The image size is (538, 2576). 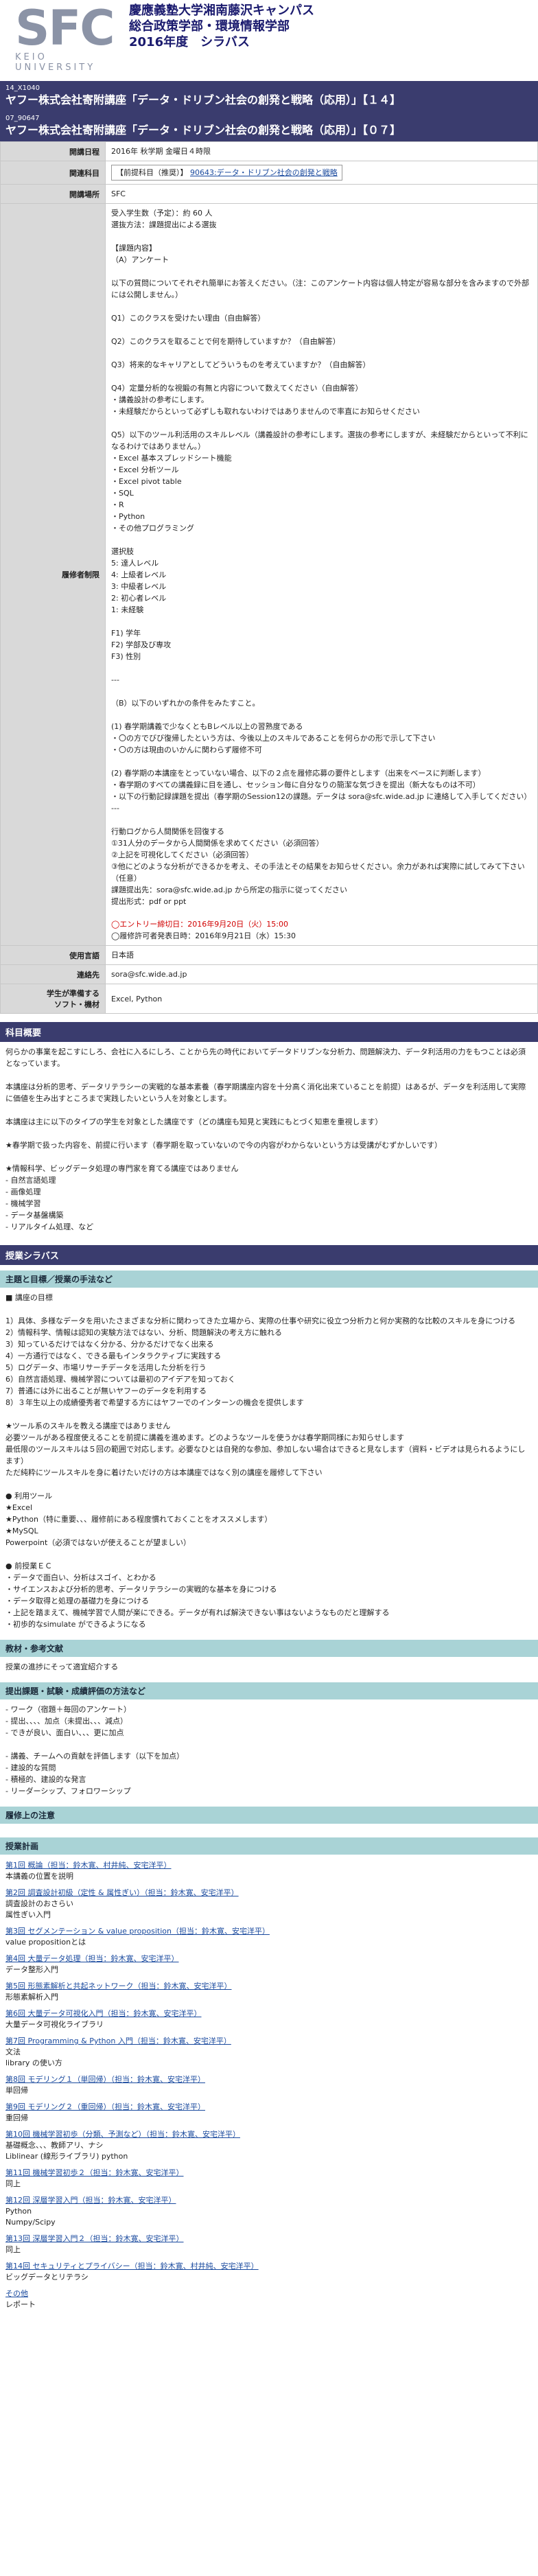 I want to click on plan-item-desc: 単回帰, so click(x=16, y=2090).